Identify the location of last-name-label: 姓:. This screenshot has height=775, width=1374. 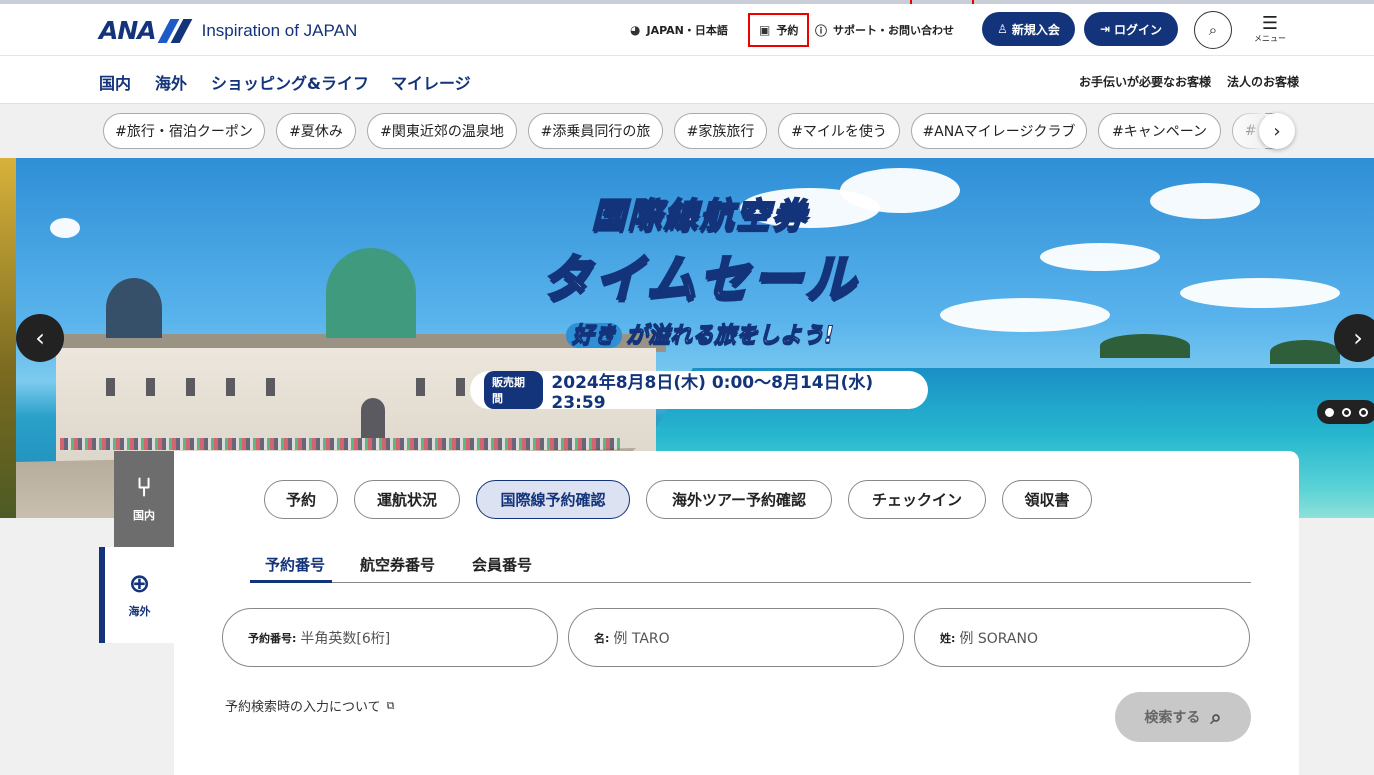
(948, 638).